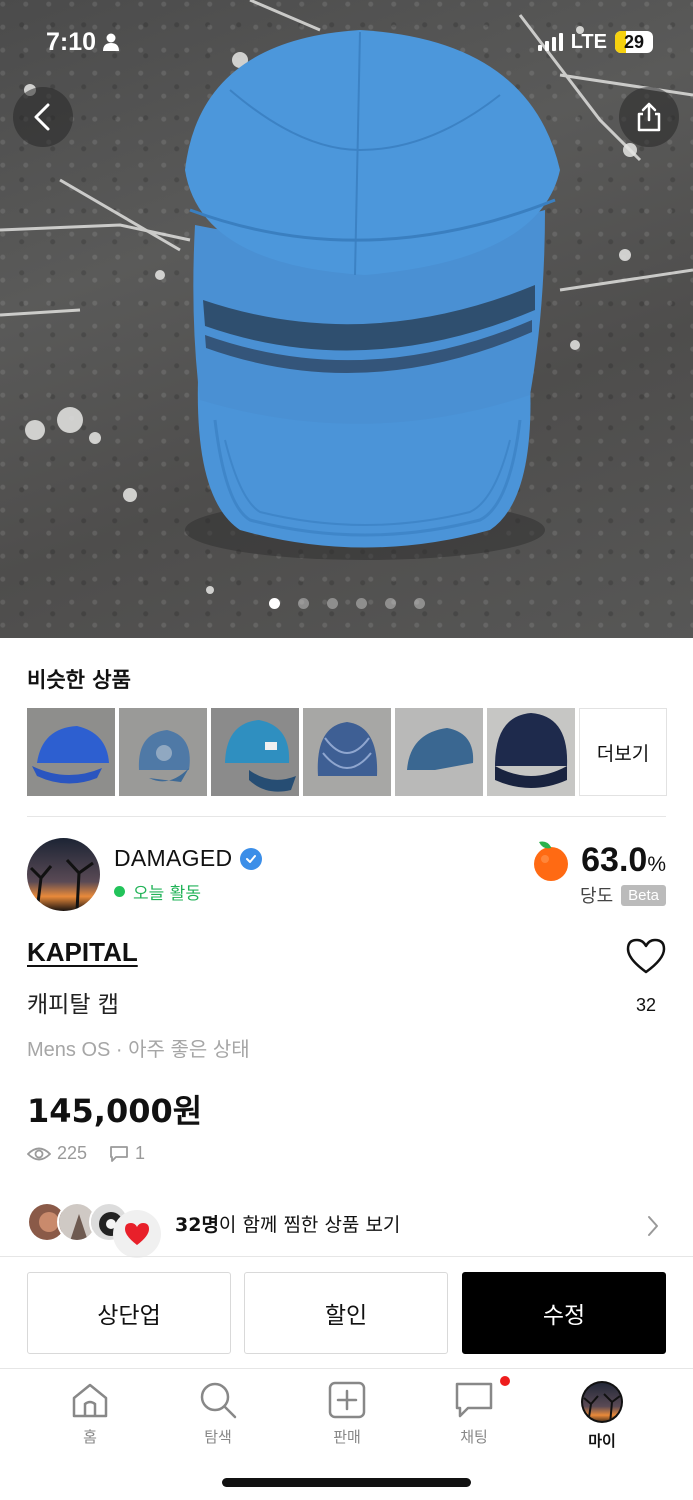 The width and height of the screenshot is (693, 1500). I want to click on like-button, so click(646, 958).